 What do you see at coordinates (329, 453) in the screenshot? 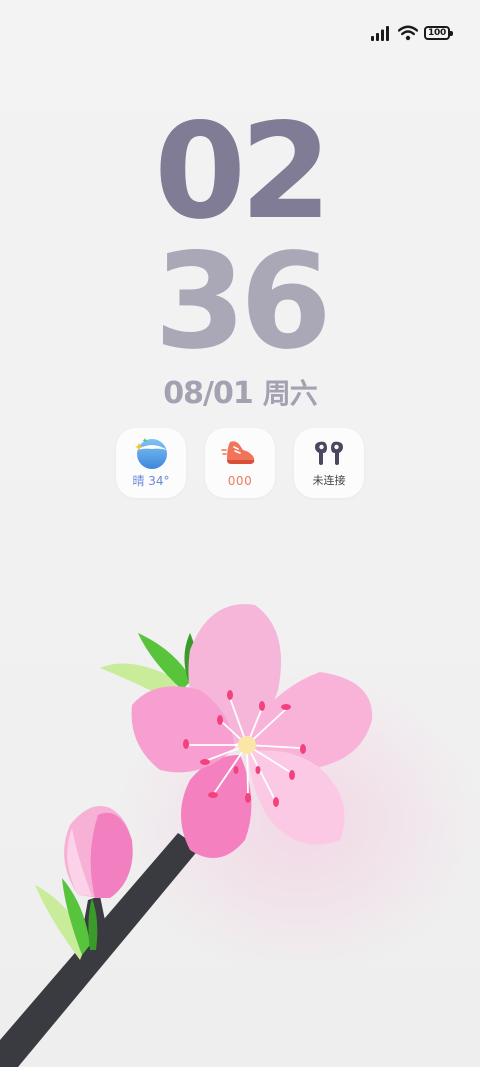
I see `earbuds-icon` at bounding box center [329, 453].